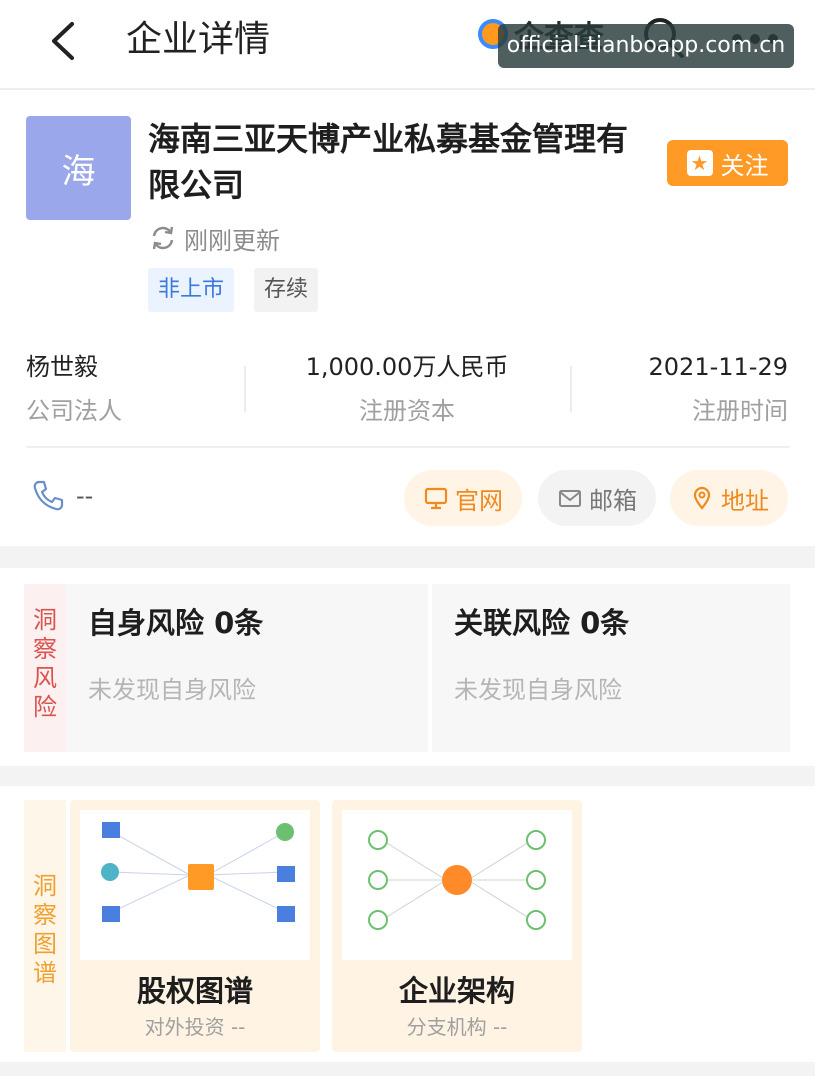 This screenshot has height=1076, width=815. I want to click on website-button: 官网, so click(463, 498).